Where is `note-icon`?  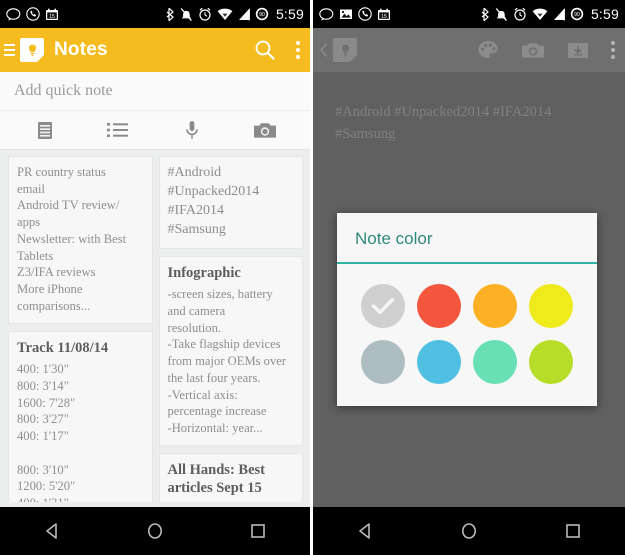
note-icon is located at coordinates (45, 130).